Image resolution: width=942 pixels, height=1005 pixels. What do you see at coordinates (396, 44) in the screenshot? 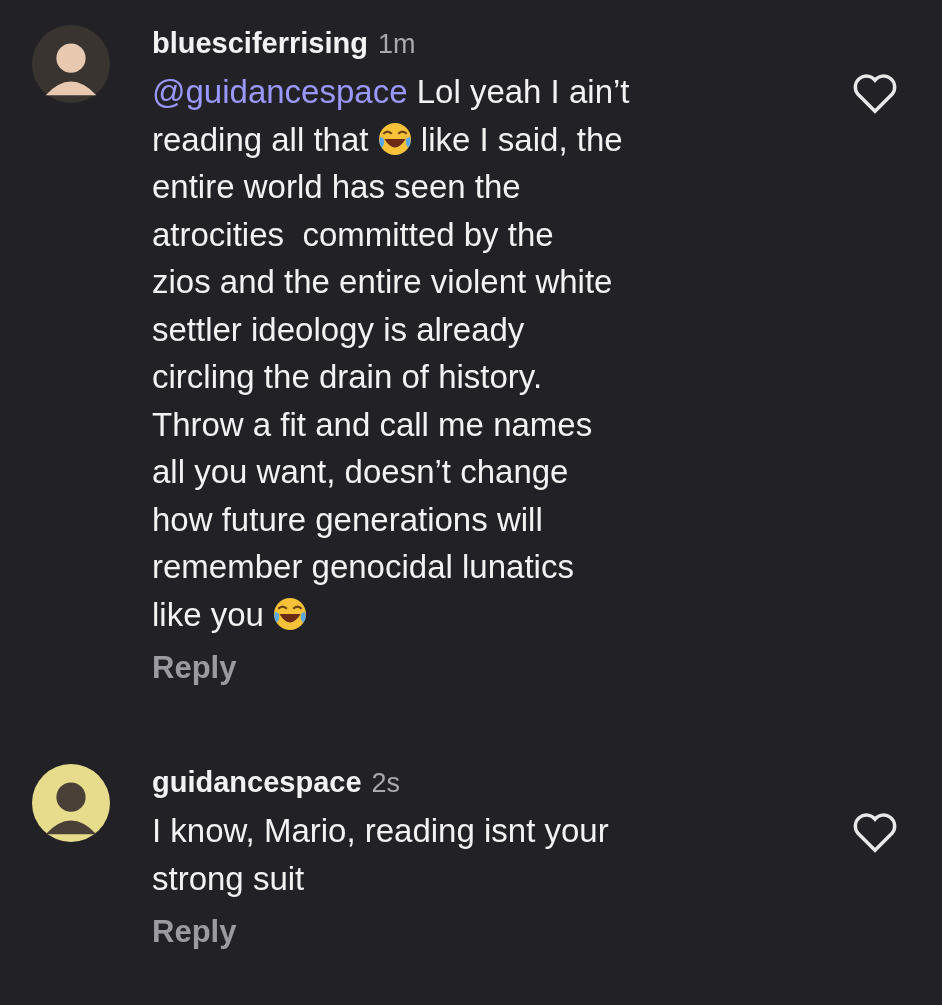
I see `timestamp: 1m` at bounding box center [396, 44].